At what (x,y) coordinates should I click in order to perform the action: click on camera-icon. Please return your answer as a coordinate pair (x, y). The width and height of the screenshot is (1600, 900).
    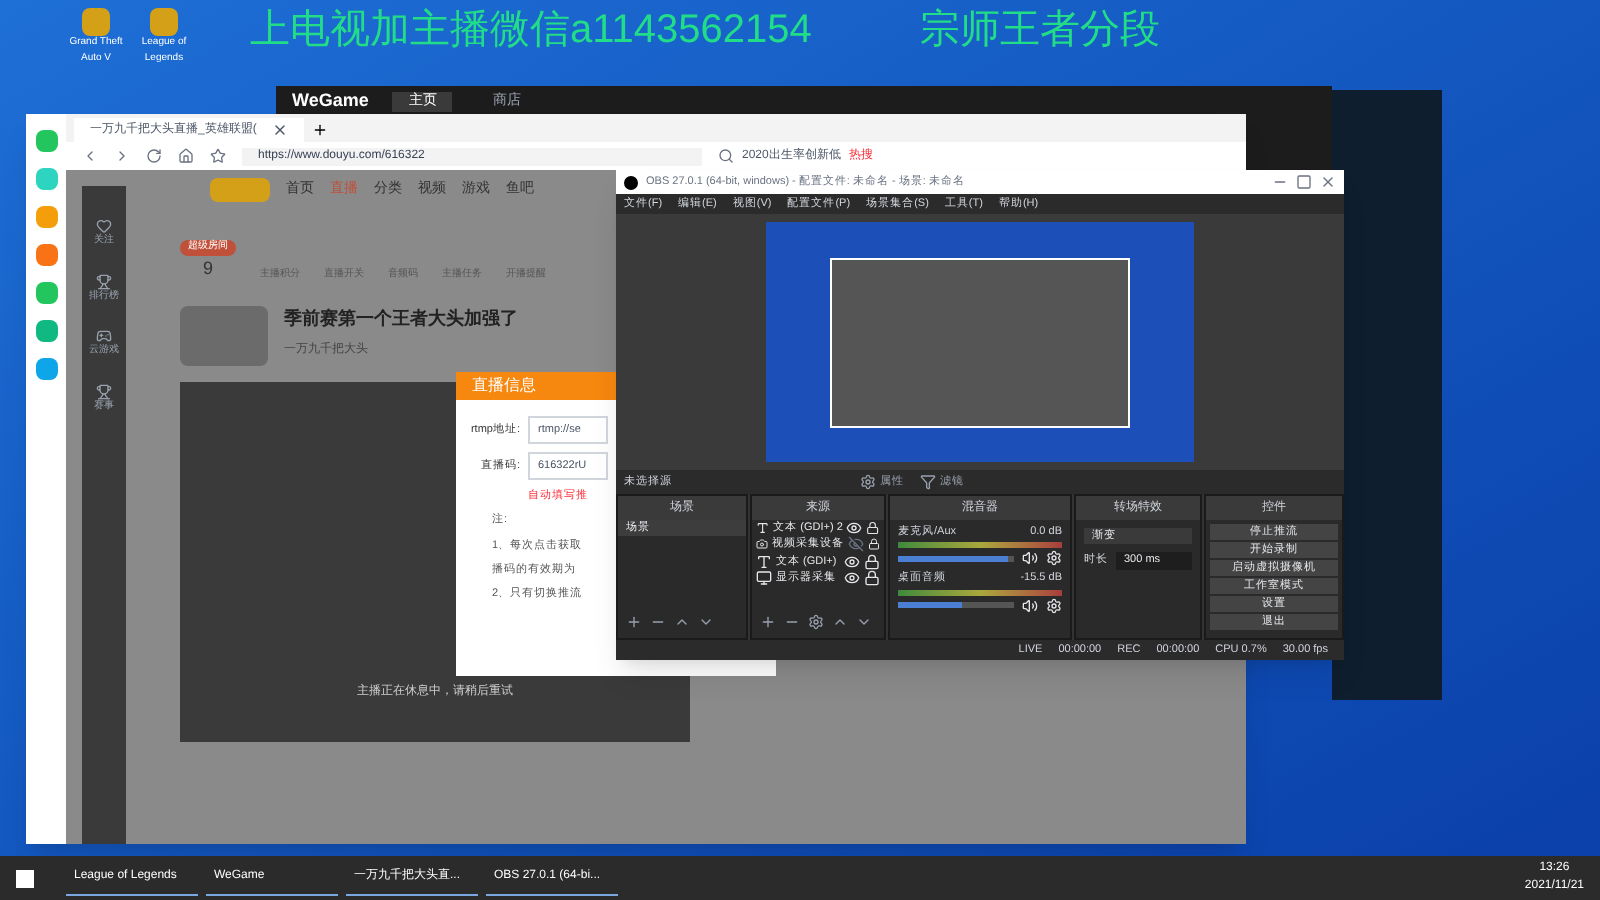
    Looking at the image, I should click on (762, 544).